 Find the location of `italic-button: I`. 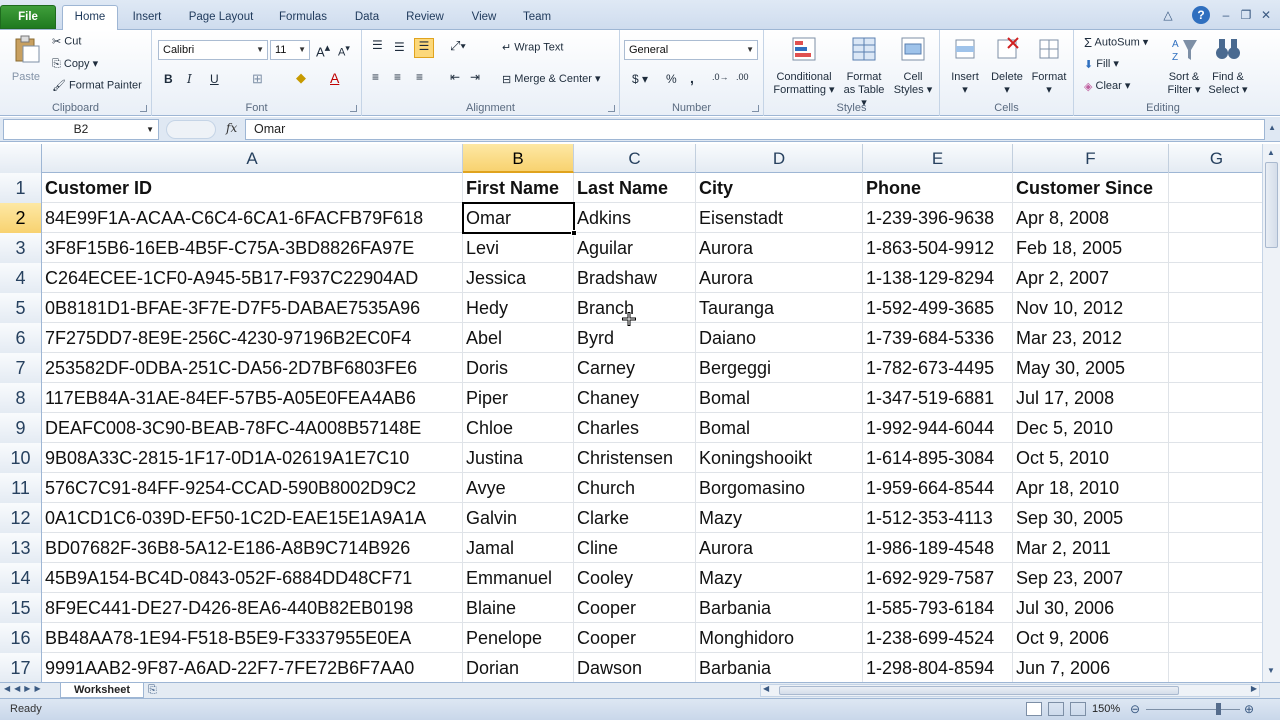

italic-button: I is located at coordinates (189, 79).